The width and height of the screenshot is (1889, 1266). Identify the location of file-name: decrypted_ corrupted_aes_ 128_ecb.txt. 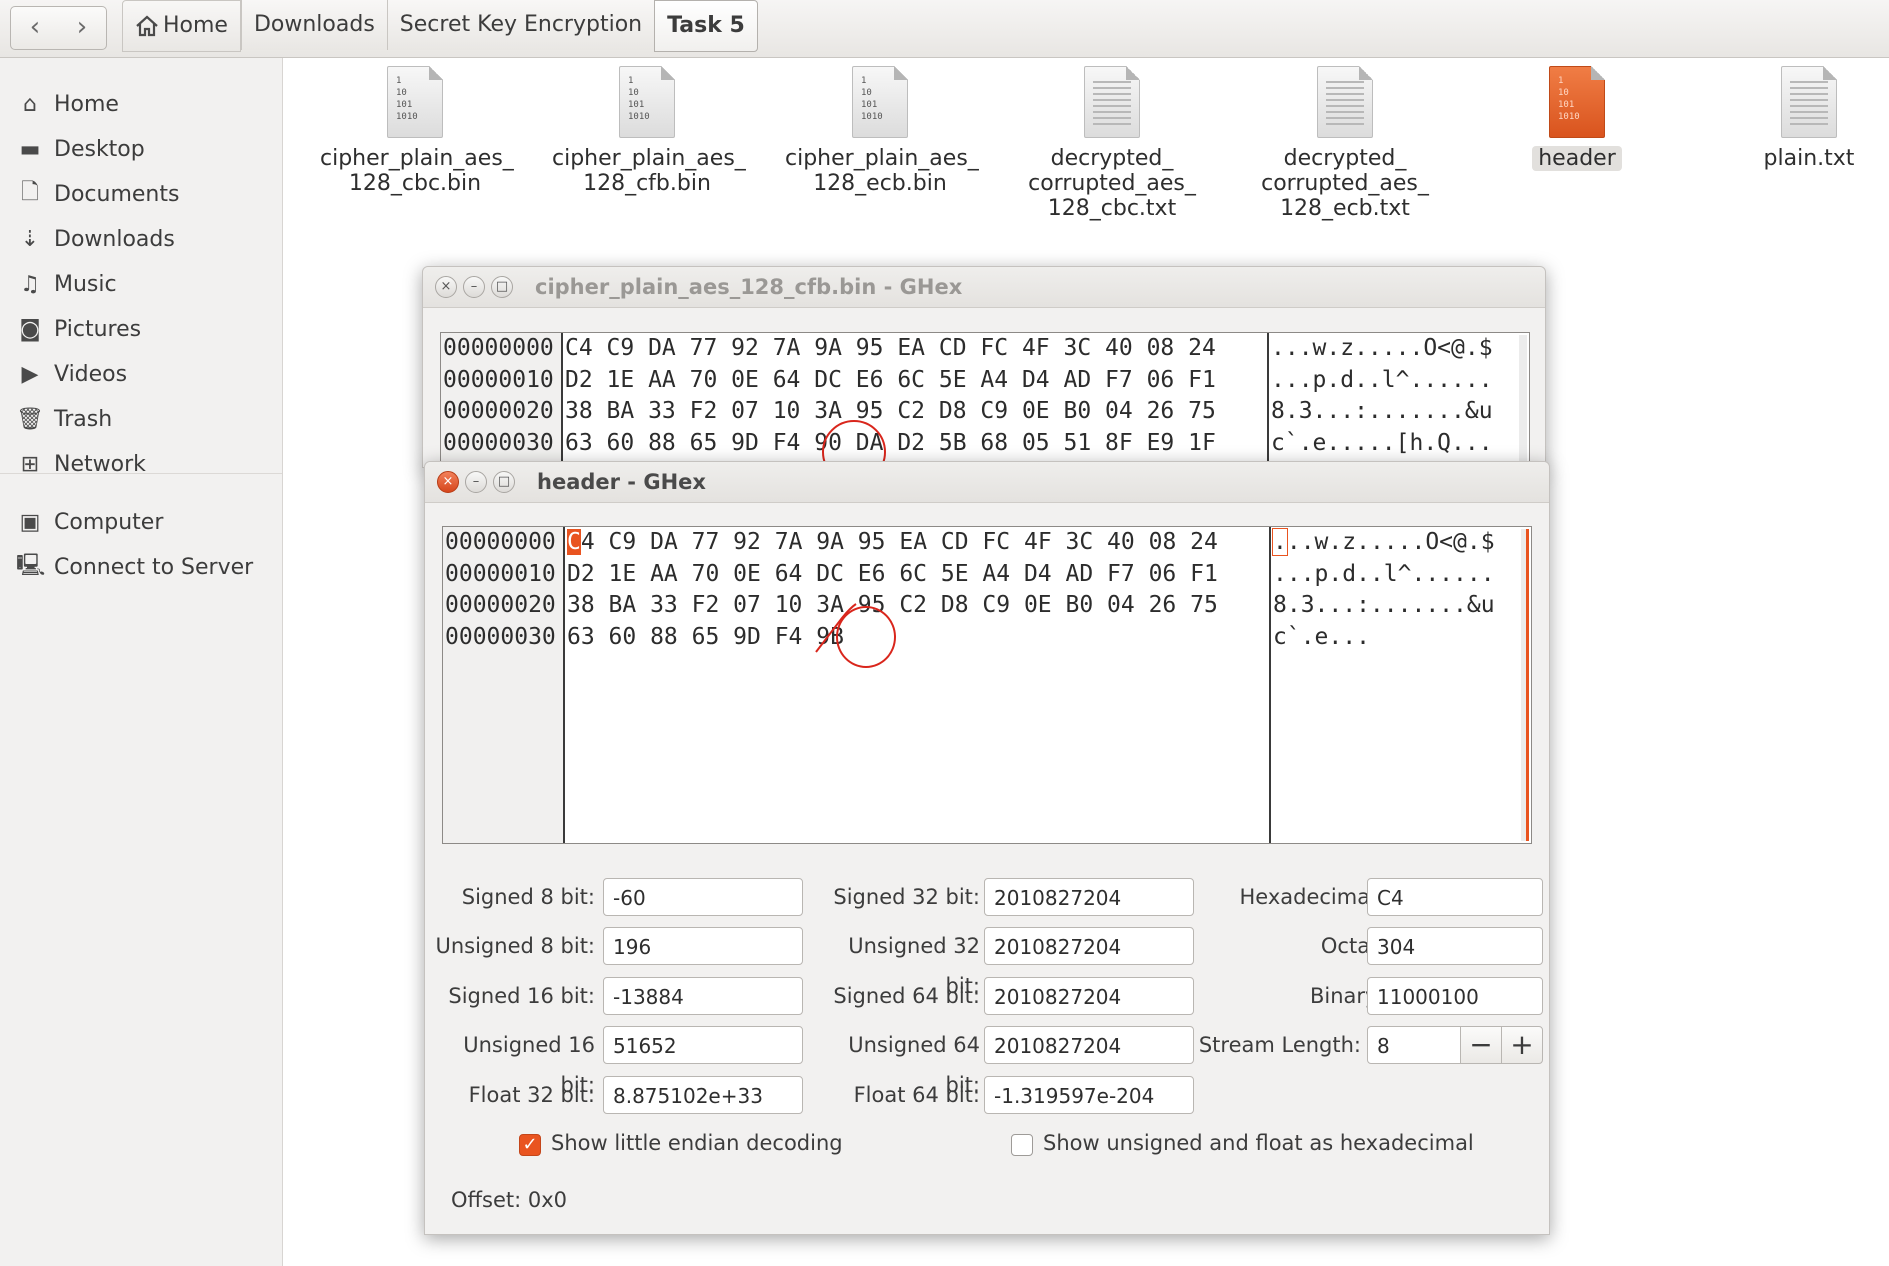
(1345, 183).